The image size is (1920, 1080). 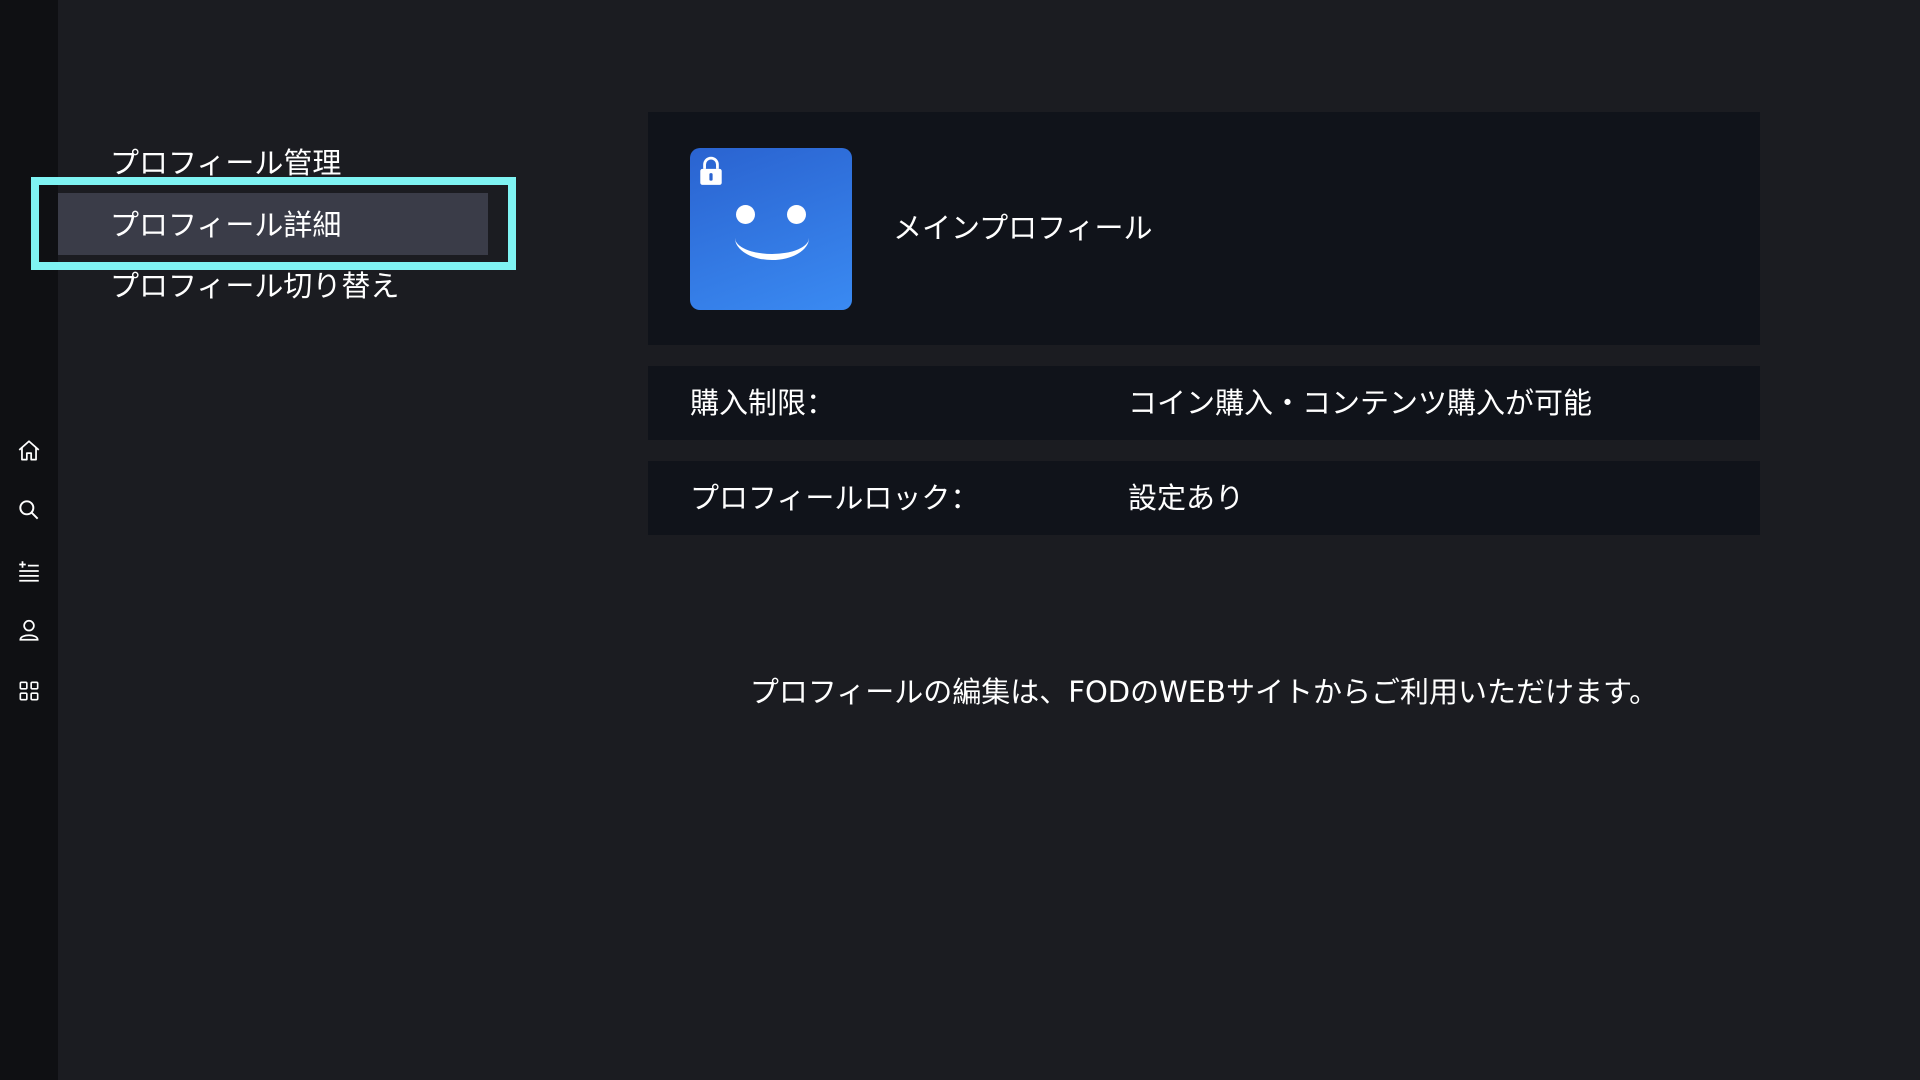 What do you see at coordinates (1204, 692) in the screenshot?
I see `edit-notice: プロフィールの編集は、FODのWEBサイトからご利用いただけます。` at bounding box center [1204, 692].